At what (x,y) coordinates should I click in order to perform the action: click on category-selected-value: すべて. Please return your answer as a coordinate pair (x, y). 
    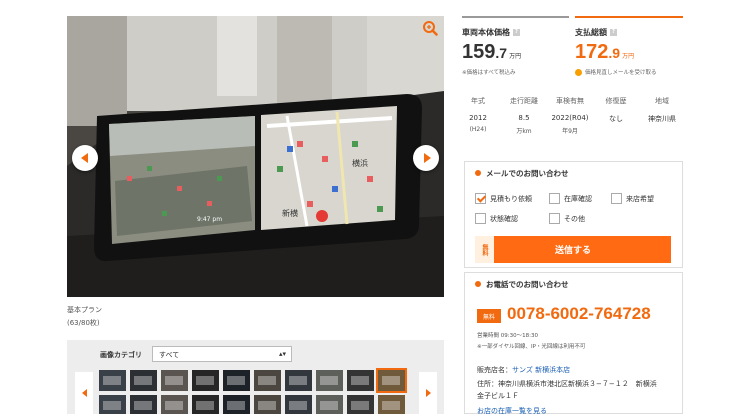
    Looking at the image, I should click on (169, 355).